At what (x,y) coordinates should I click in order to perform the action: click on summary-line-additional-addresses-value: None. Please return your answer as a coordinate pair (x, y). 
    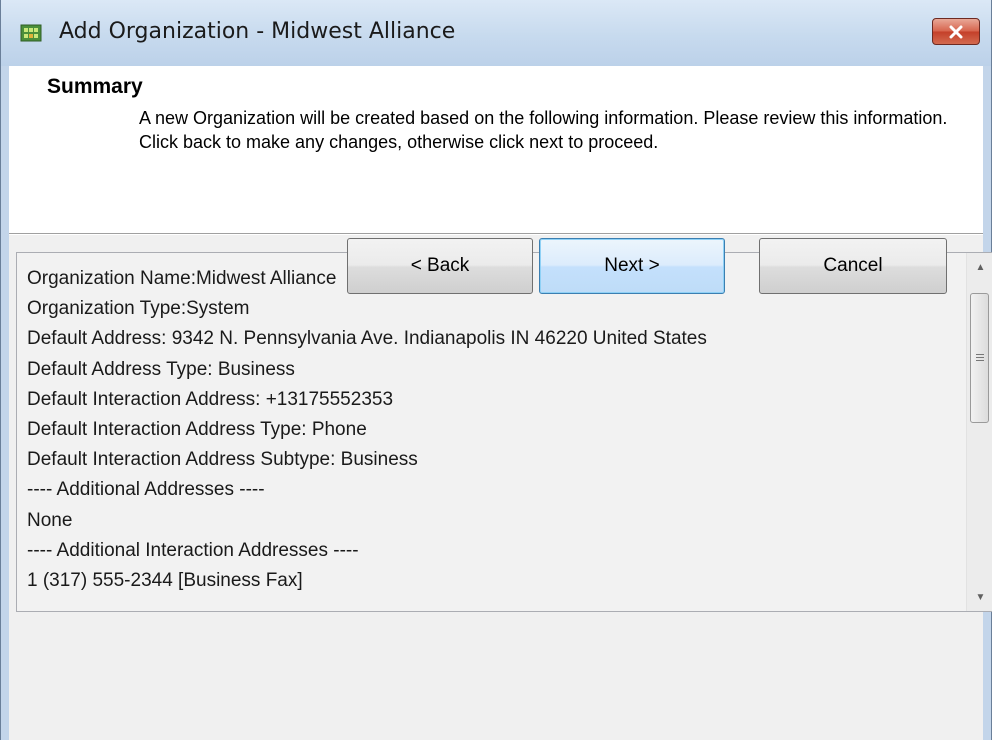
    Looking at the image, I should click on (50, 520).